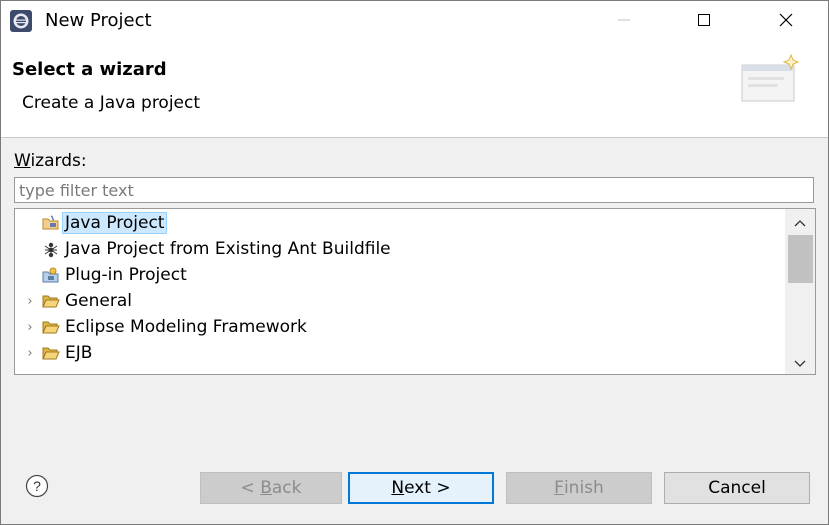 The image size is (829, 525). Describe the element at coordinates (89, 69) in the screenshot. I see `page-title: Select a wizard` at that location.